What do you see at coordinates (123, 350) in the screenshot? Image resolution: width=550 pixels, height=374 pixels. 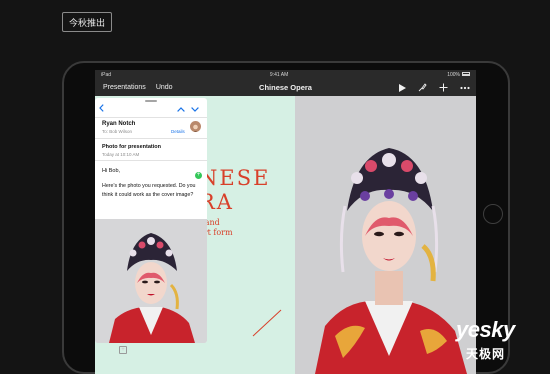 I see `add-slide-button: +` at bounding box center [123, 350].